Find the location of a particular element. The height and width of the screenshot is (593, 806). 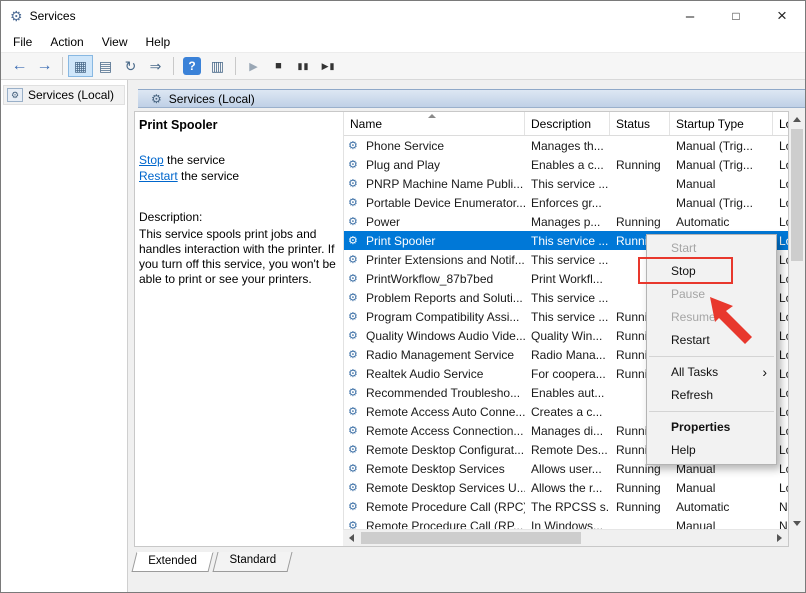

column-header-startup-type: Startup Type is located at coordinates (721, 123).